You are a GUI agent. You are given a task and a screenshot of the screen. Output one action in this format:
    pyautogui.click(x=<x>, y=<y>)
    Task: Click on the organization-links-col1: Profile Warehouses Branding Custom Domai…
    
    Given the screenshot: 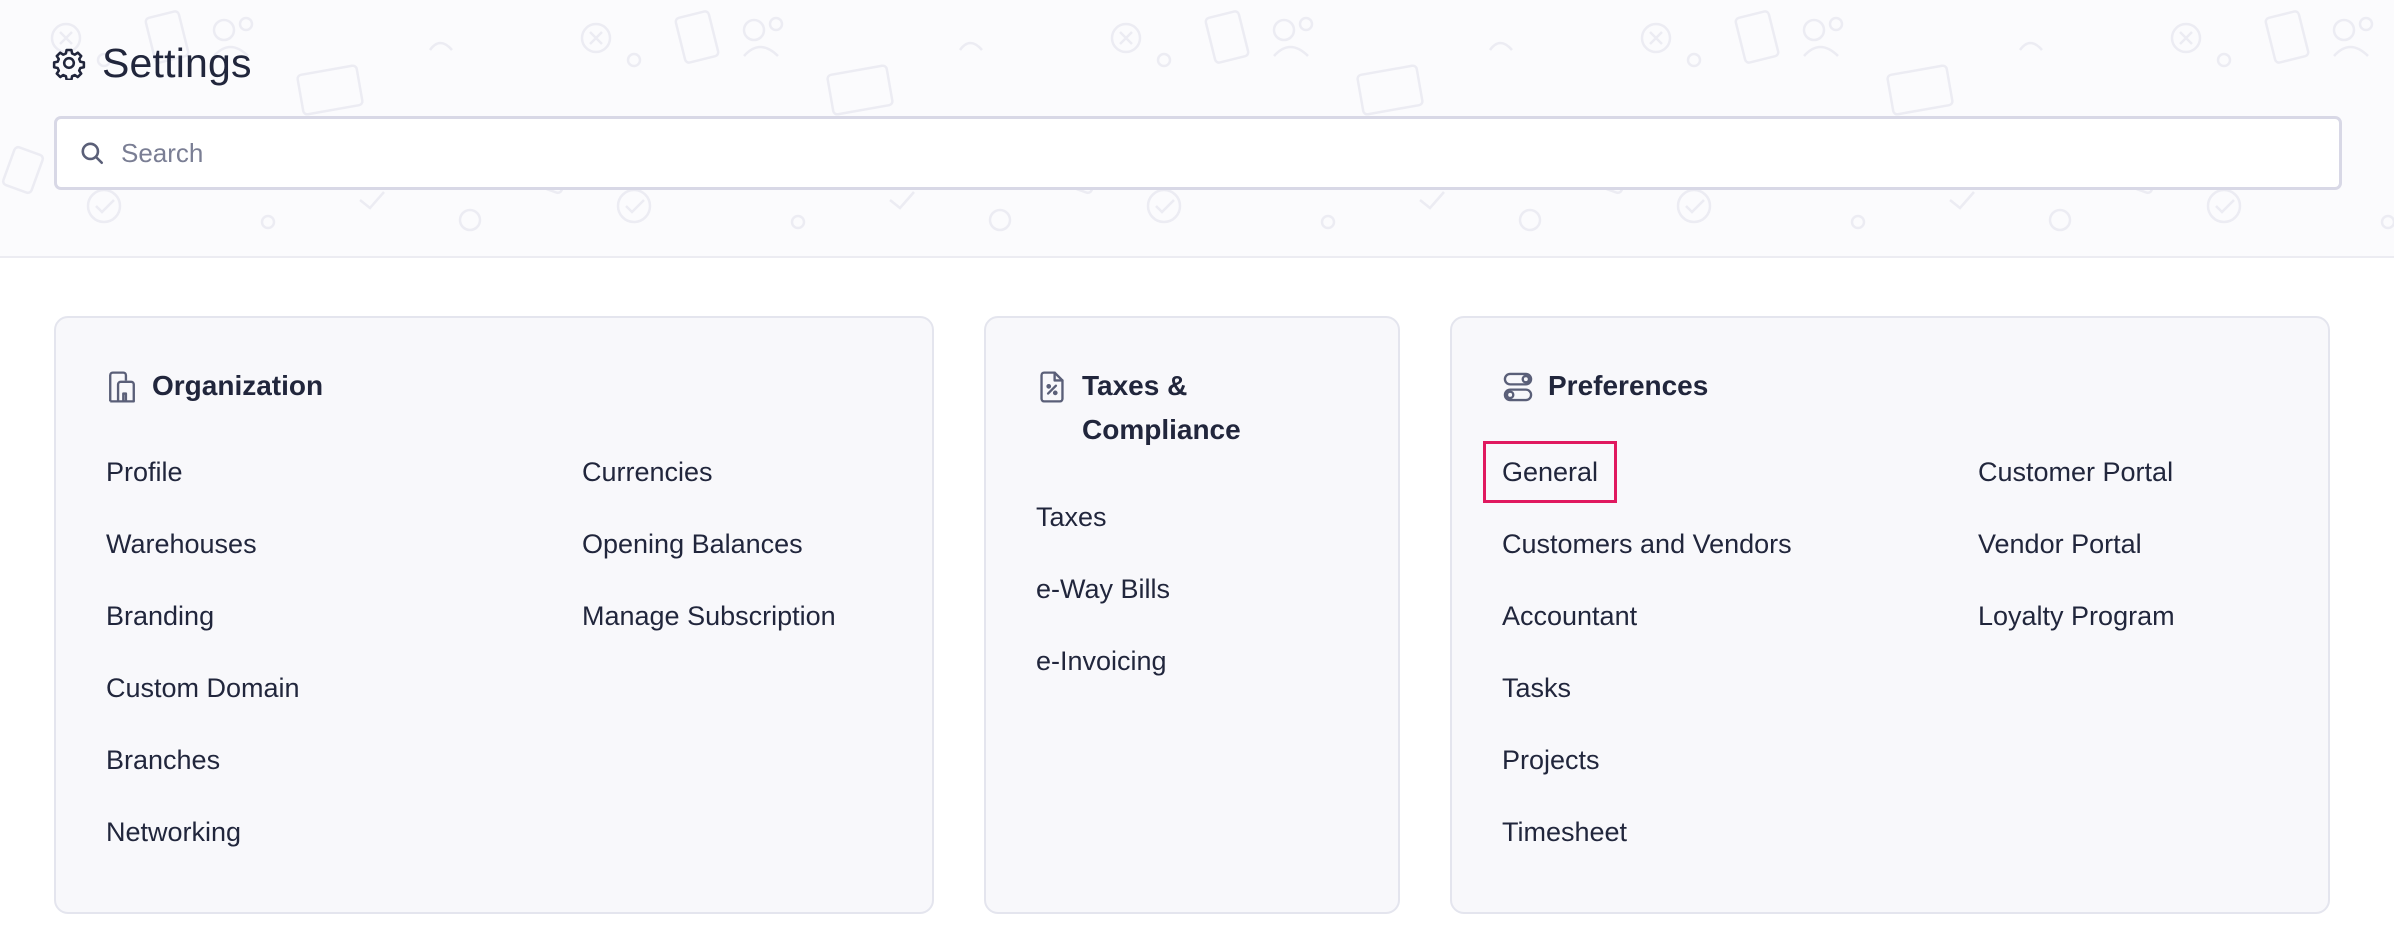 What is the action you would take?
    pyautogui.click(x=203, y=670)
    